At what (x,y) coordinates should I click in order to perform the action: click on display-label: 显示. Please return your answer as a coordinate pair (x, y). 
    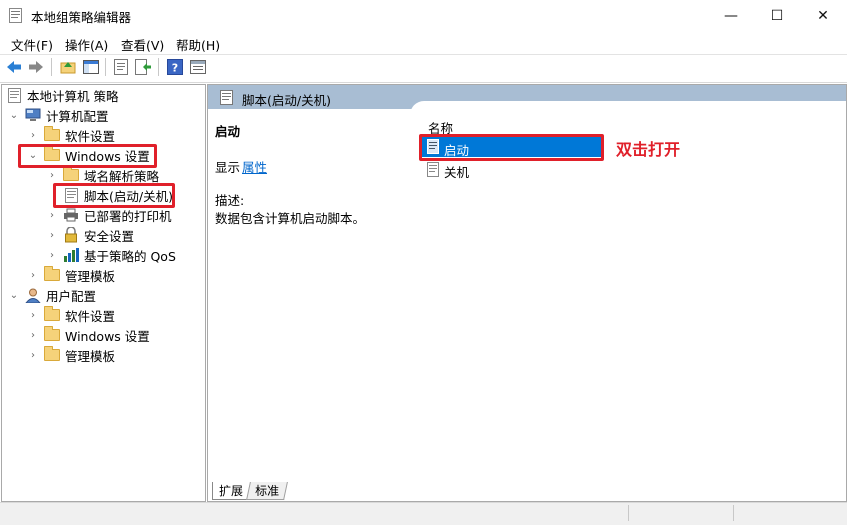
    Looking at the image, I should click on (228, 167).